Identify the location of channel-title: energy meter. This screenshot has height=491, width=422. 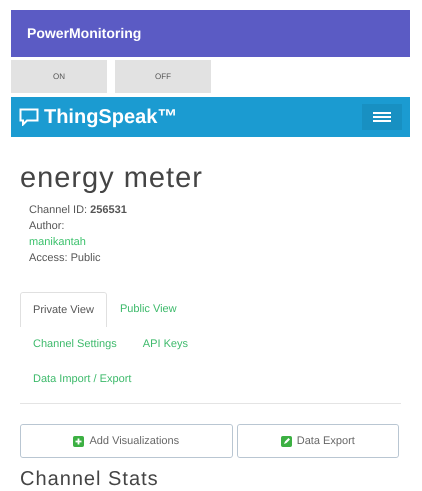
(112, 178).